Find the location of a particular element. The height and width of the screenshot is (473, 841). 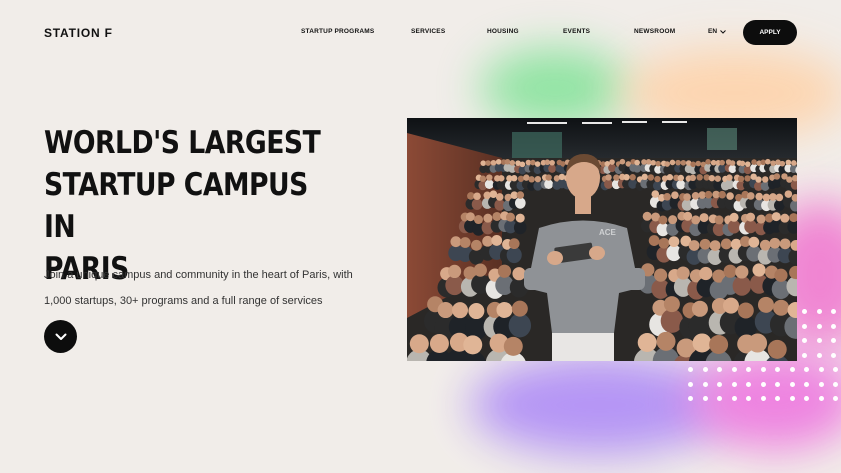

nav-newsroom: NEWSROOM is located at coordinates (654, 31).